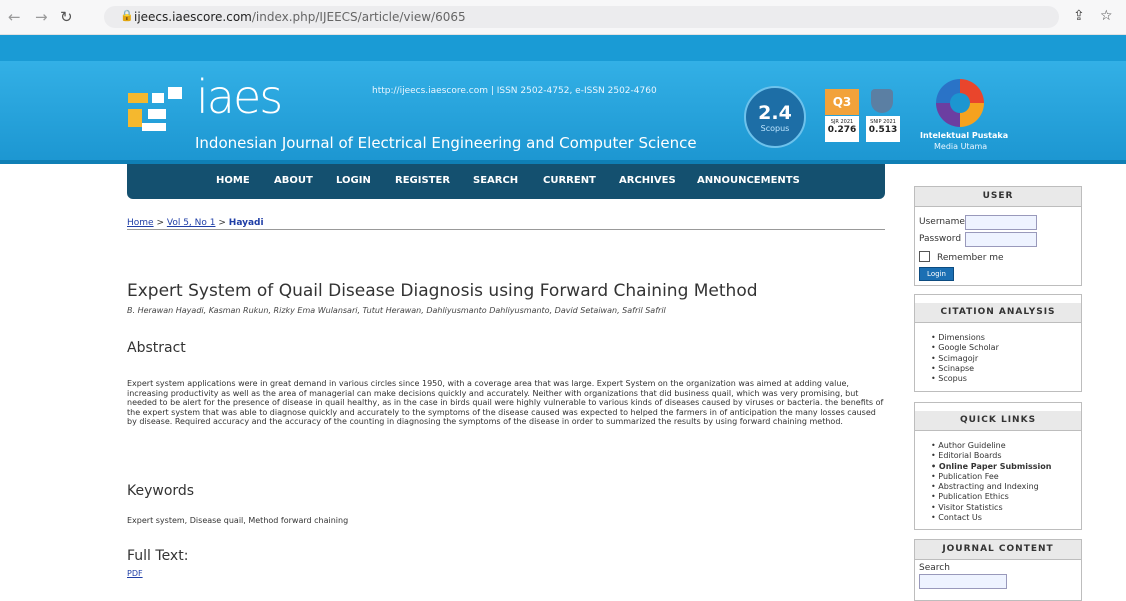 The width and height of the screenshot is (1126, 601). I want to click on login-button: Login, so click(936, 274).